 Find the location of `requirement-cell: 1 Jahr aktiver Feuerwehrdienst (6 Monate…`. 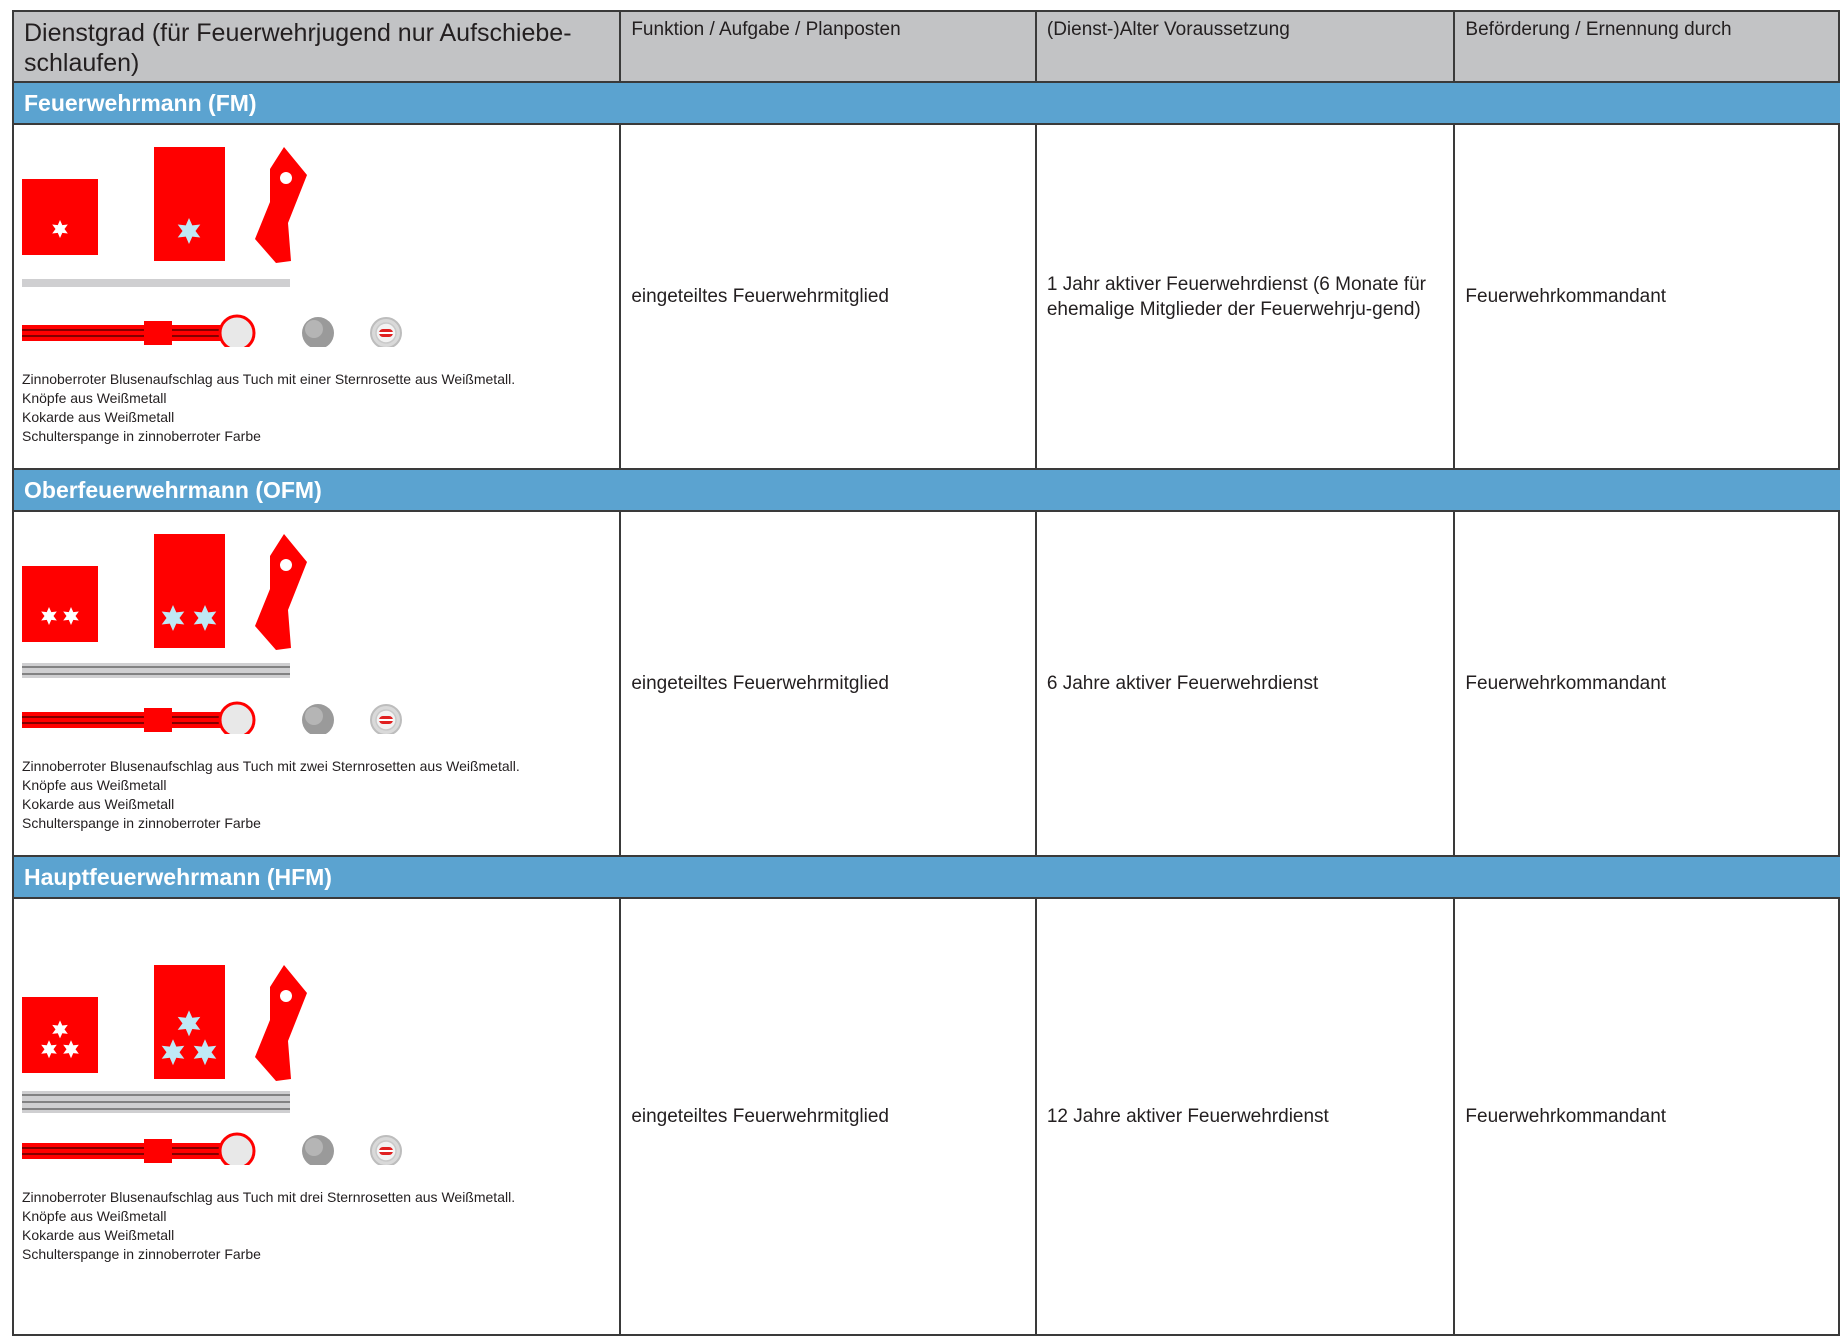

requirement-cell: 1 Jahr aktiver Feuerwehrdienst (6 Monate… is located at coordinates (1246, 296).